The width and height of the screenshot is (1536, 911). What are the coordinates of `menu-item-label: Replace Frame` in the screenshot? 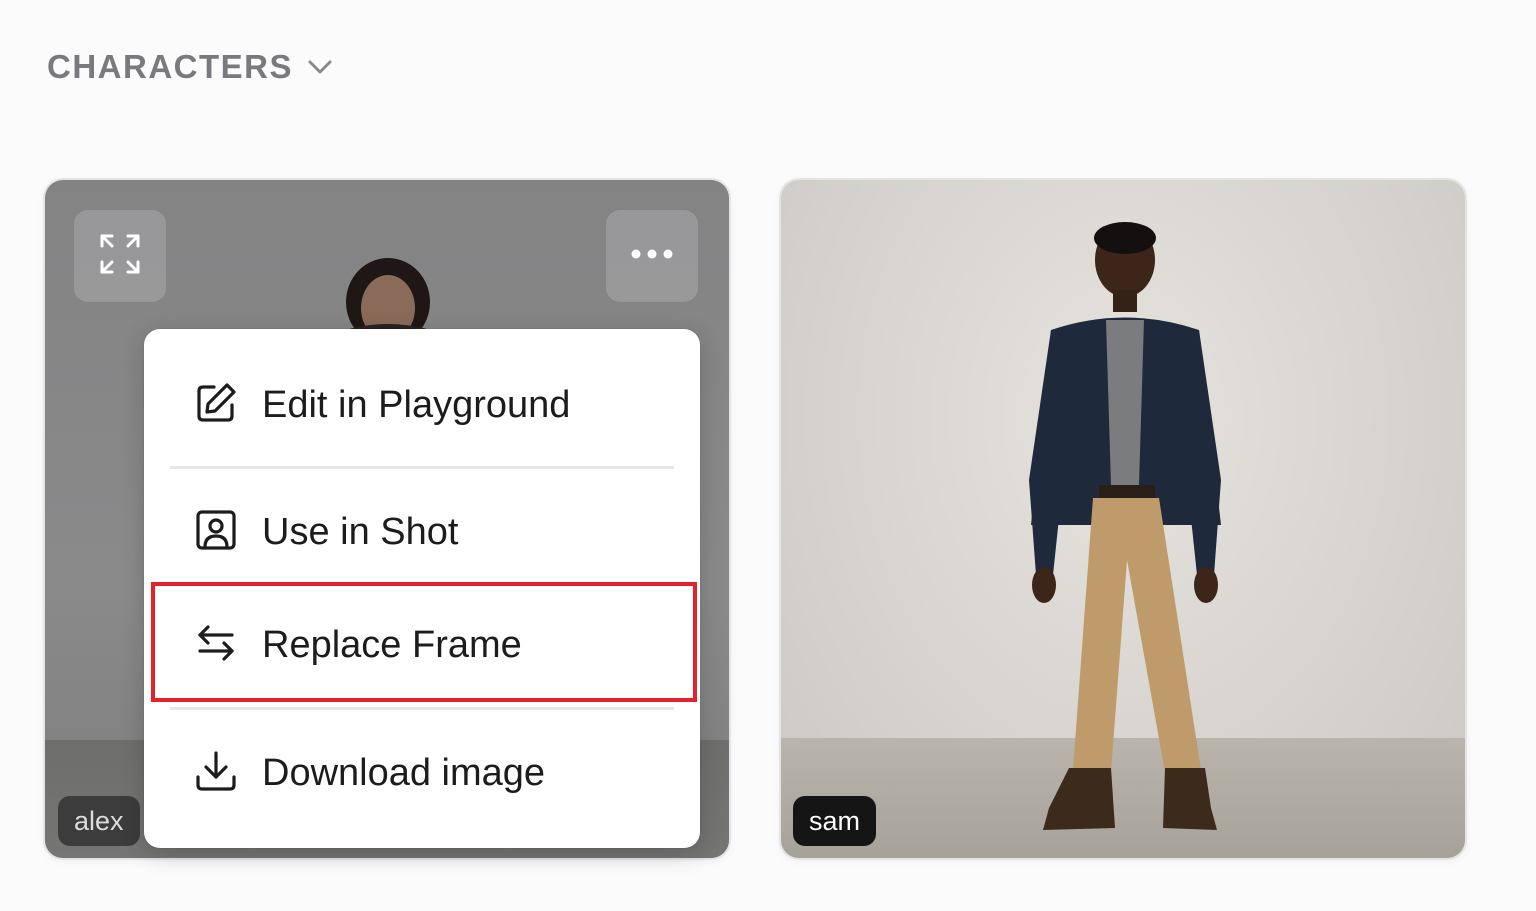 It's located at (392, 644).